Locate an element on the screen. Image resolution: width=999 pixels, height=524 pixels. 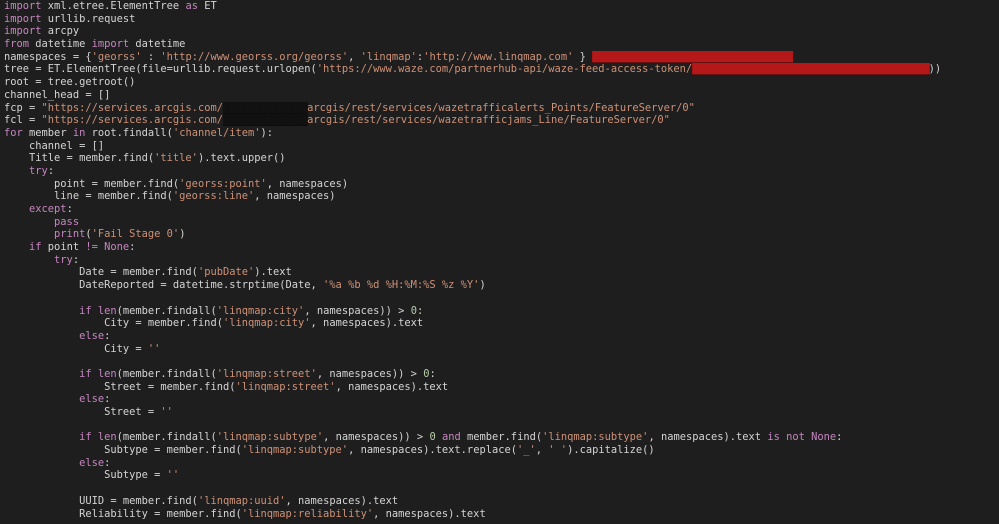
code-text: datetime is located at coordinates (157, 44).